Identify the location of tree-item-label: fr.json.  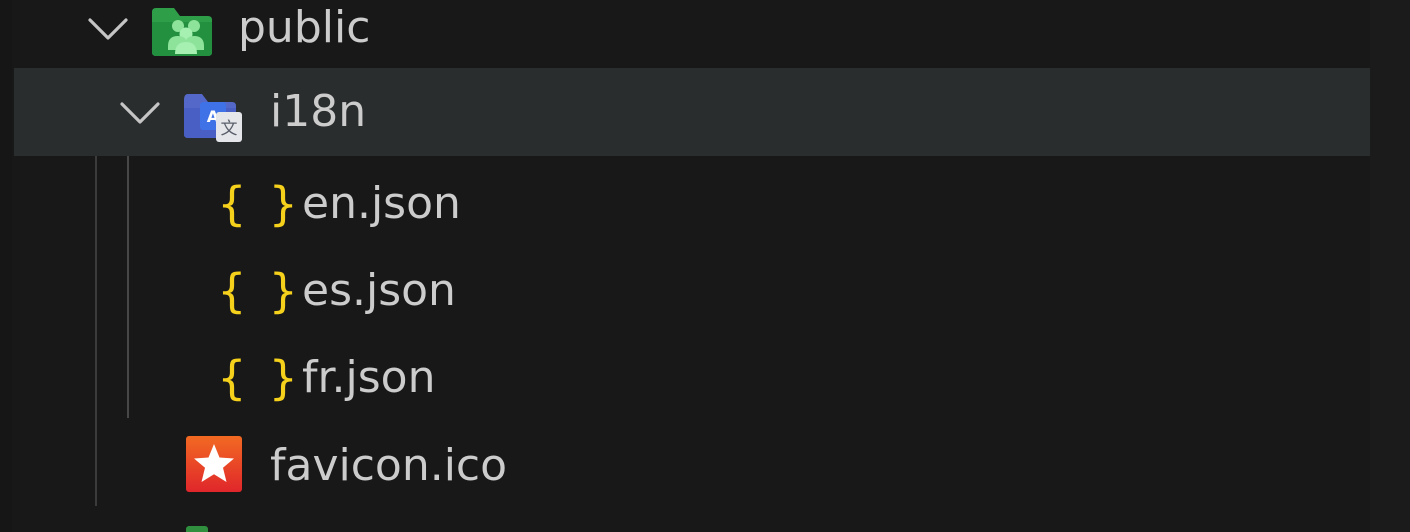
(369, 377).